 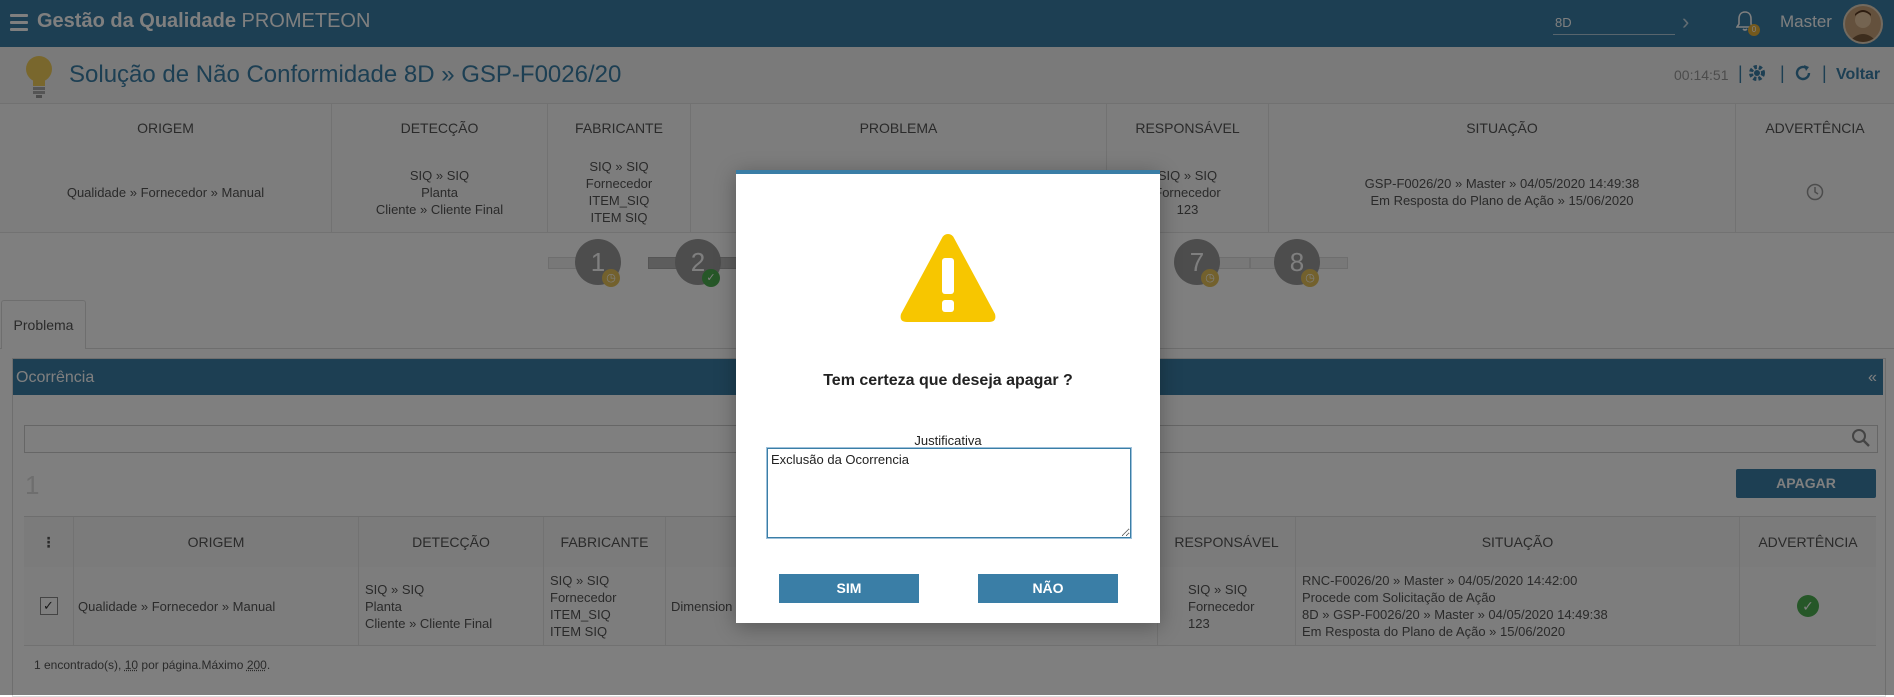 I want to click on yes-button: SIM, so click(x=849, y=588).